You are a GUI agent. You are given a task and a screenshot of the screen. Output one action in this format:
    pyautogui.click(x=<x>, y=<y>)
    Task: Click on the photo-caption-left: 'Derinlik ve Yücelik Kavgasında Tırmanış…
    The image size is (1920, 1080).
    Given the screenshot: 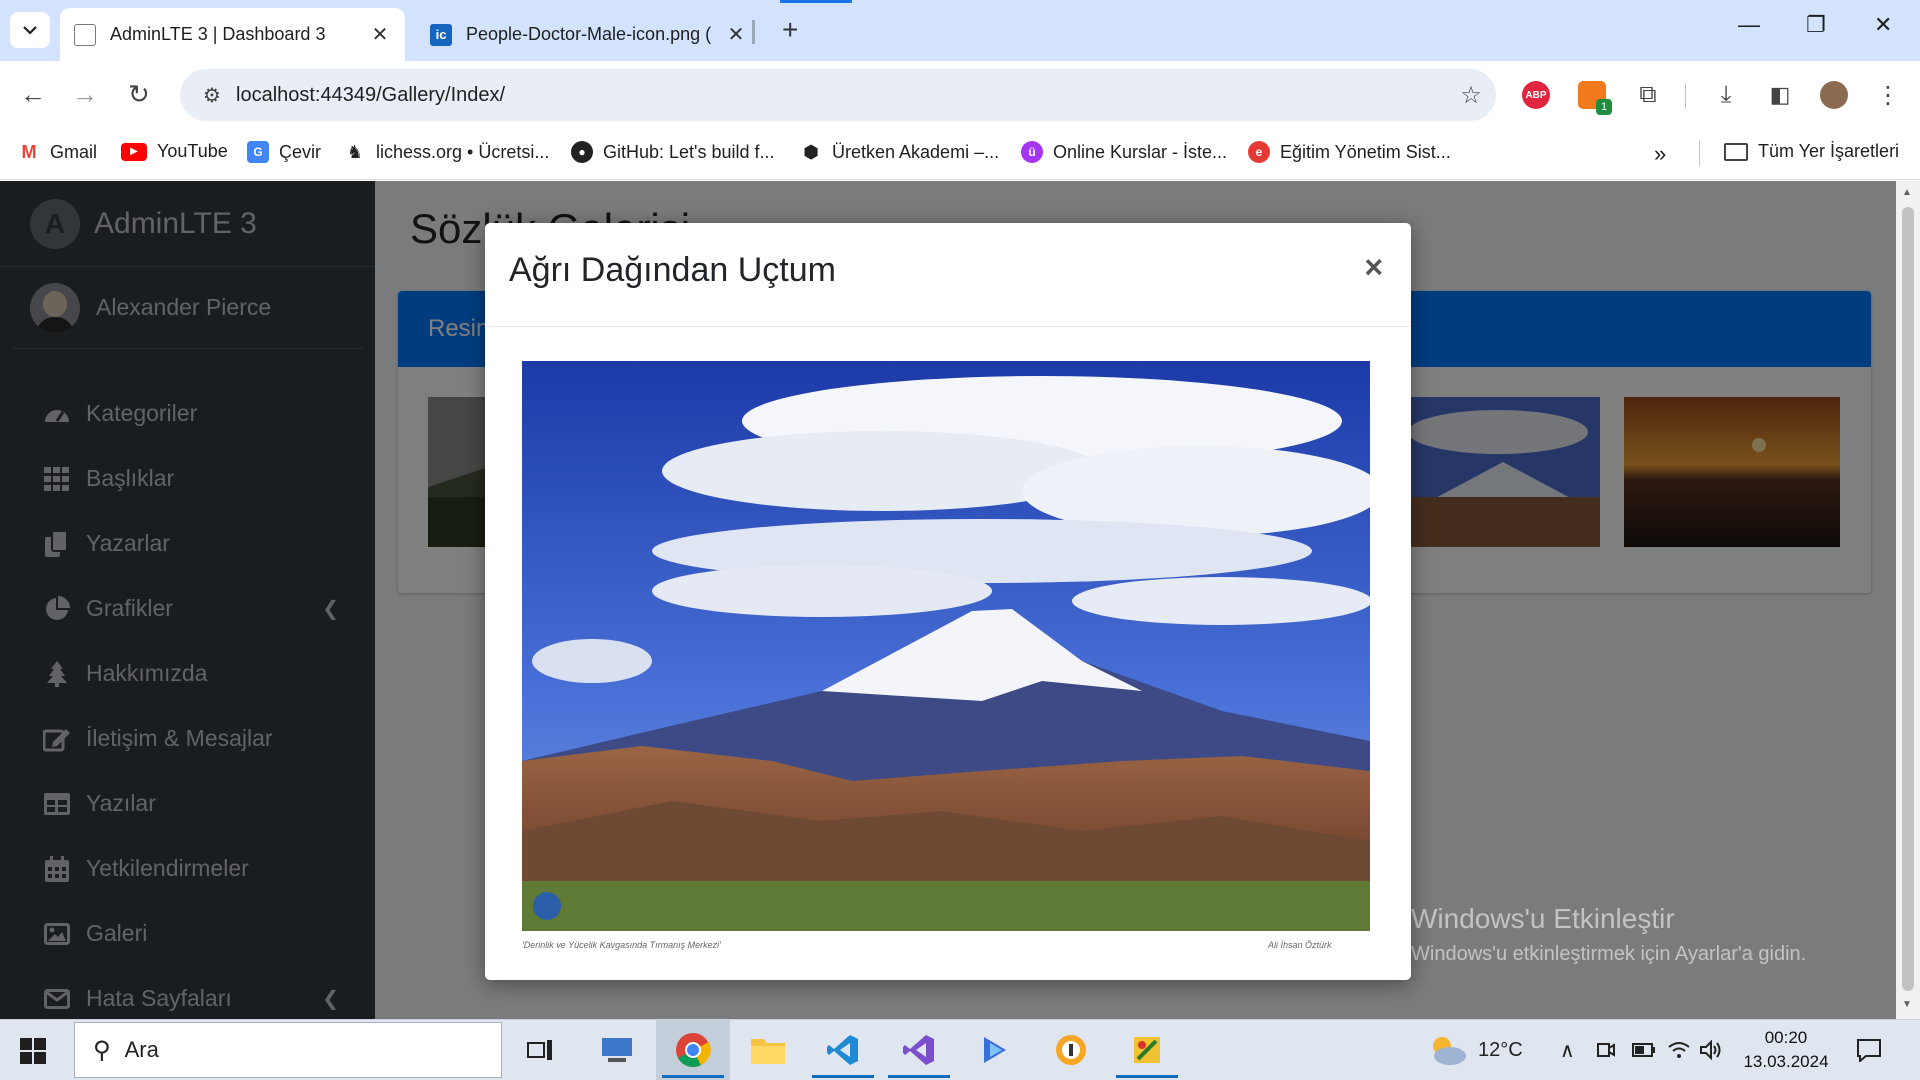 What is the action you would take?
    pyautogui.click(x=621, y=945)
    